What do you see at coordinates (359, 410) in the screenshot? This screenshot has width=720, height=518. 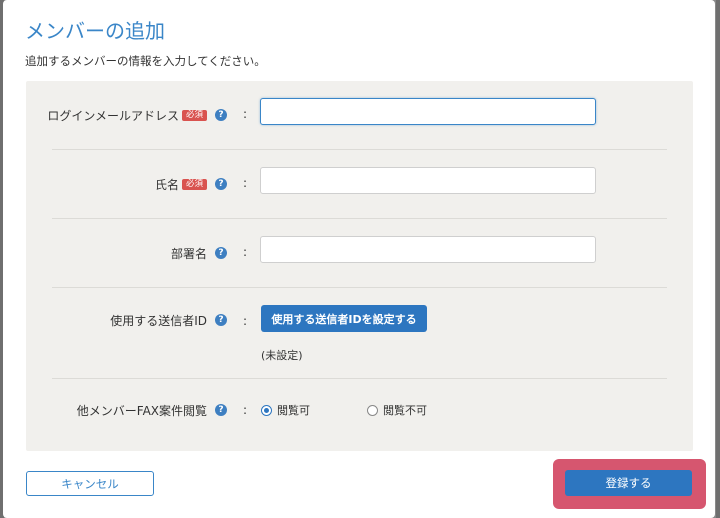 I see `form-row-fax-view: 他メンバーFAX案件閲覧 ? : 閲覧可 閲覧不可` at bounding box center [359, 410].